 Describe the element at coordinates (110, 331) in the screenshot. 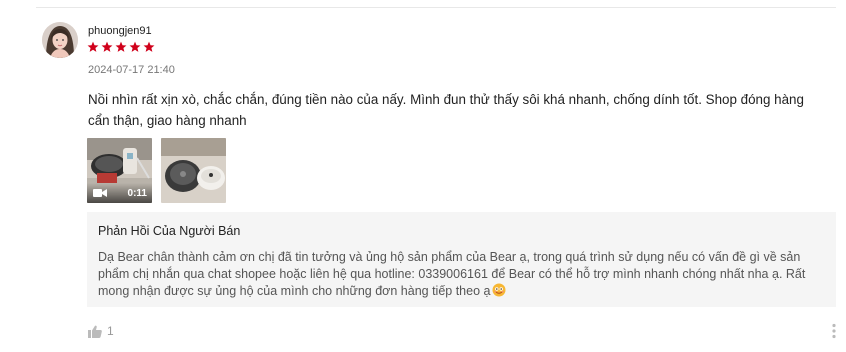

I see `like-count: 1` at that location.